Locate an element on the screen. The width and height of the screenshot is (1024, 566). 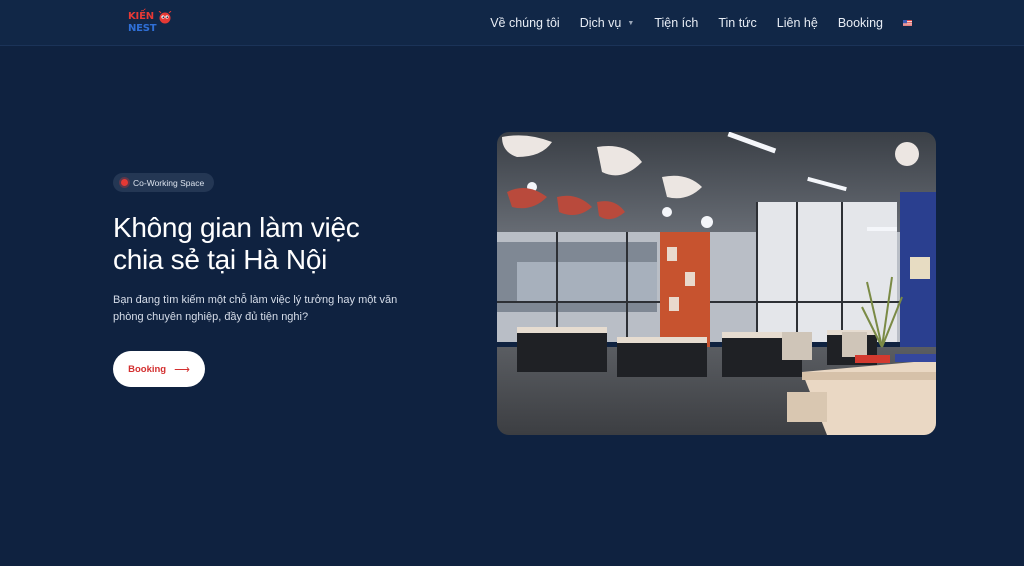
badge-dot-icon is located at coordinates (124, 182).